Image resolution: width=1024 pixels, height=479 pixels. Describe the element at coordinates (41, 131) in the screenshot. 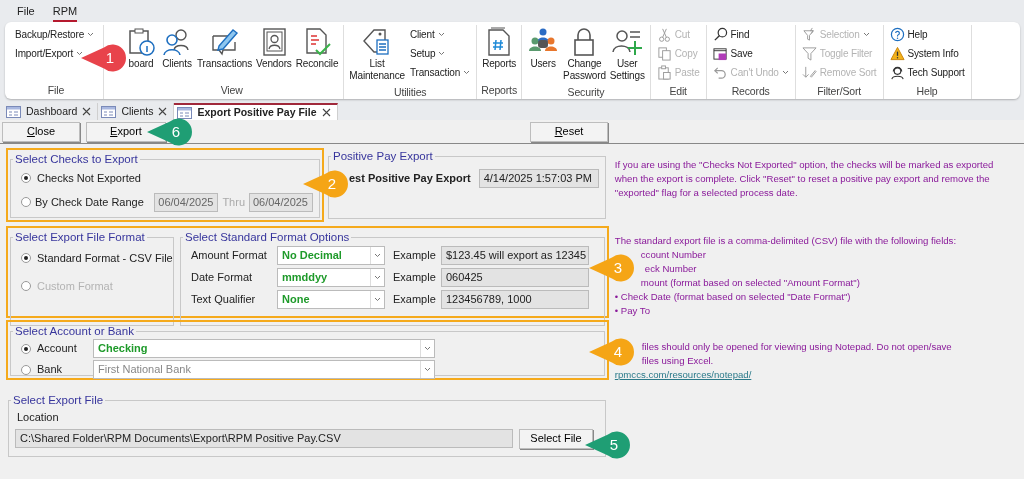

I see `toolbar-button: Close` at that location.